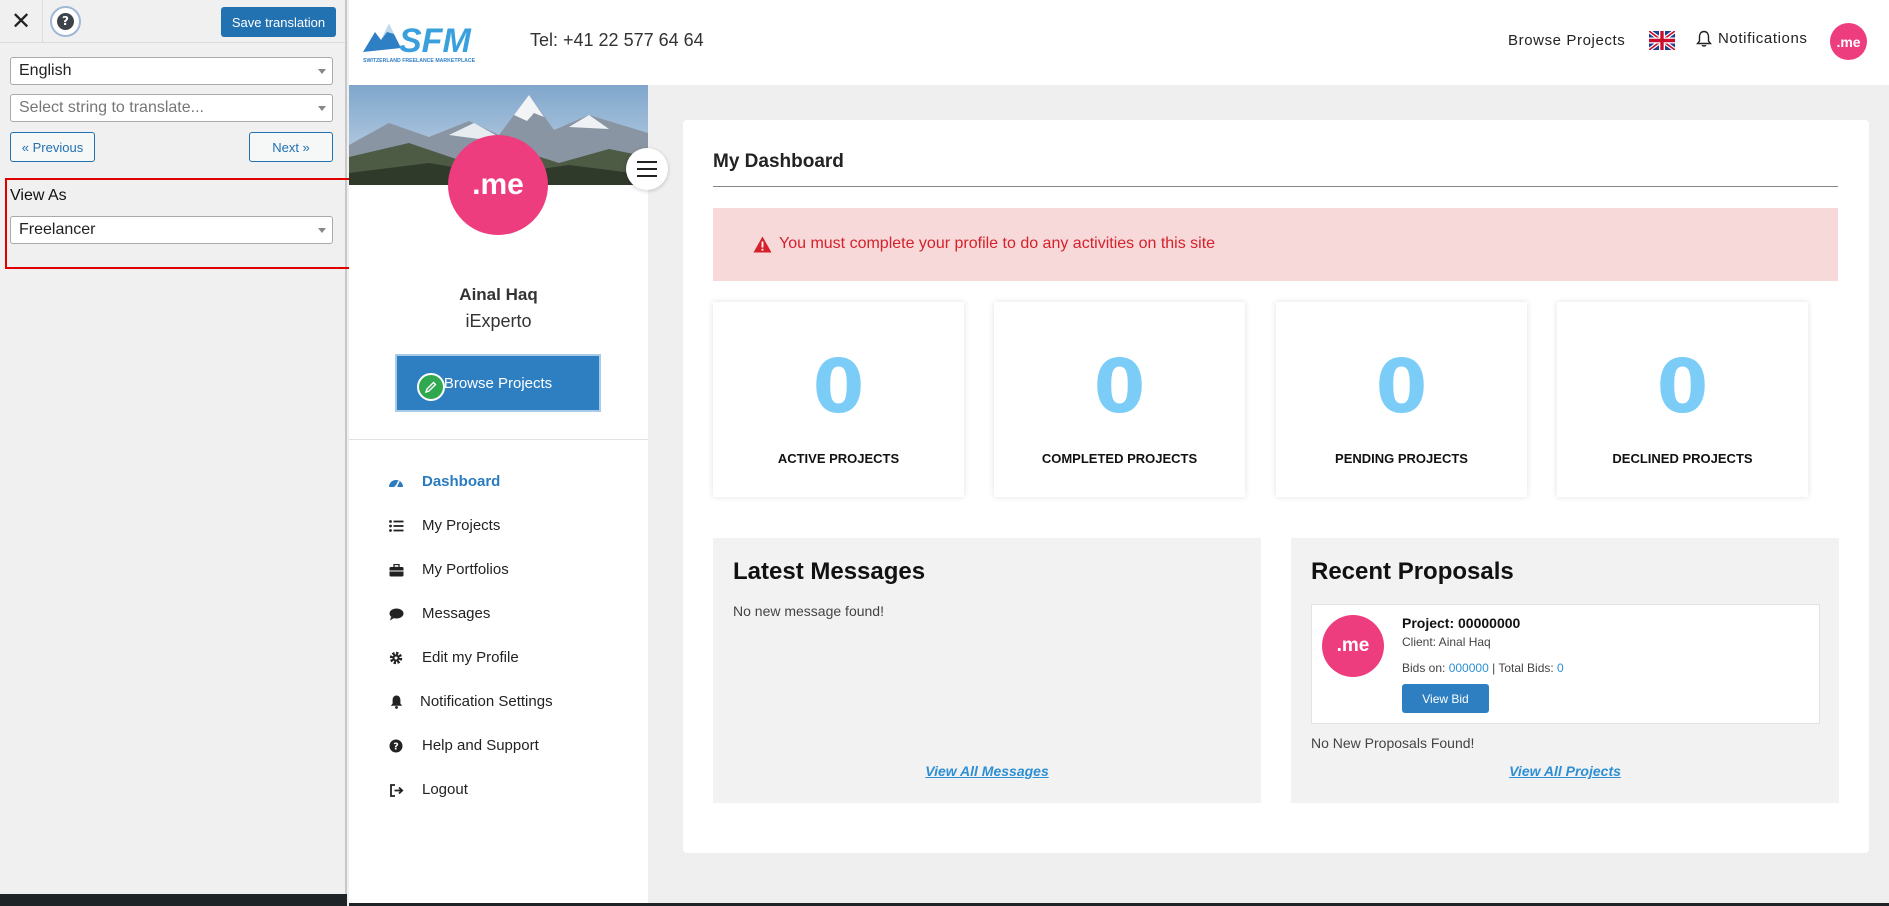 The image size is (1889, 906). What do you see at coordinates (1566, 40) in the screenshot?
I see `header-browse-projects-link: Browse Projects` at bounding box center [1566, 40].